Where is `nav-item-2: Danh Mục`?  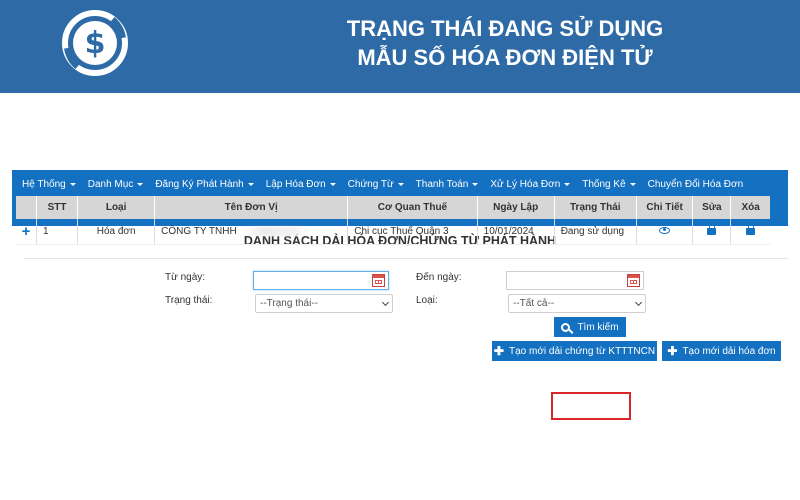 nav-item-2: Danh Mục is located at coordinates (116, 184).